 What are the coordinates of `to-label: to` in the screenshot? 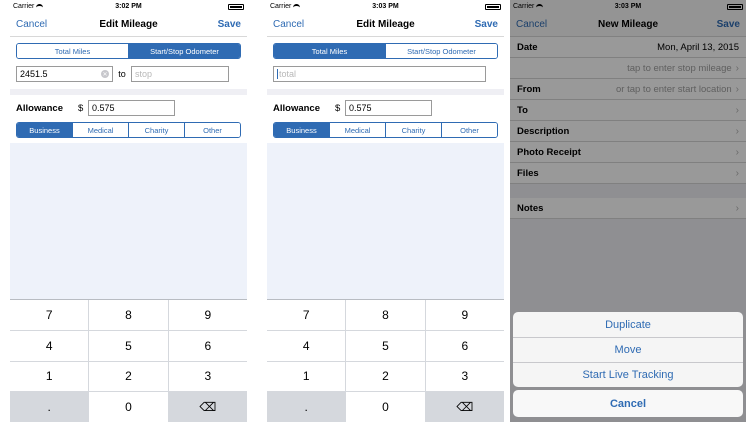 It's located at (122, 74).